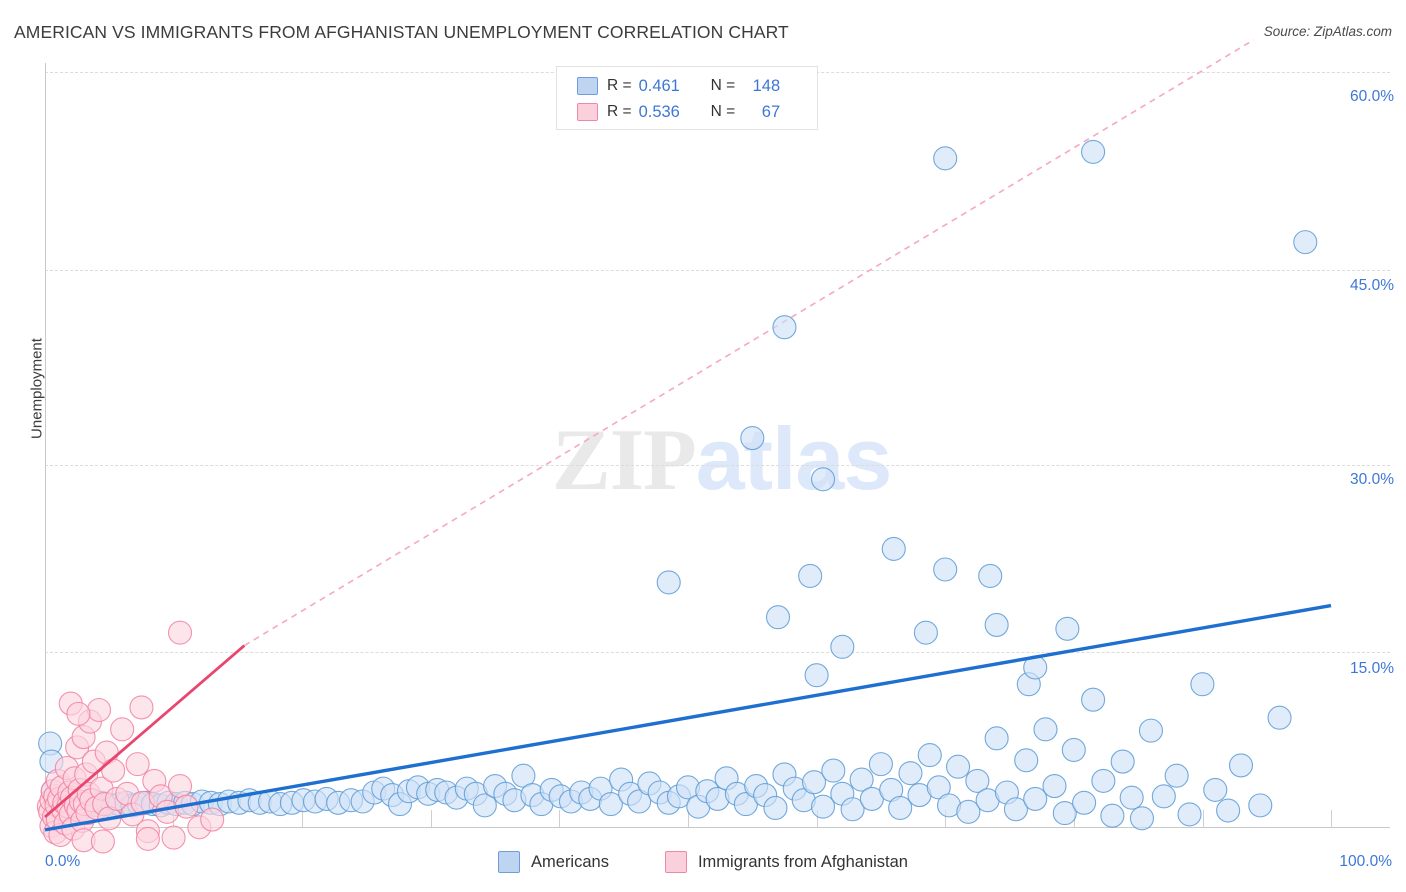 Image resolution: width=1406 pixels, height=892 pixels. I want to click on stats-n-label-blue: N =, so click(723, 85).